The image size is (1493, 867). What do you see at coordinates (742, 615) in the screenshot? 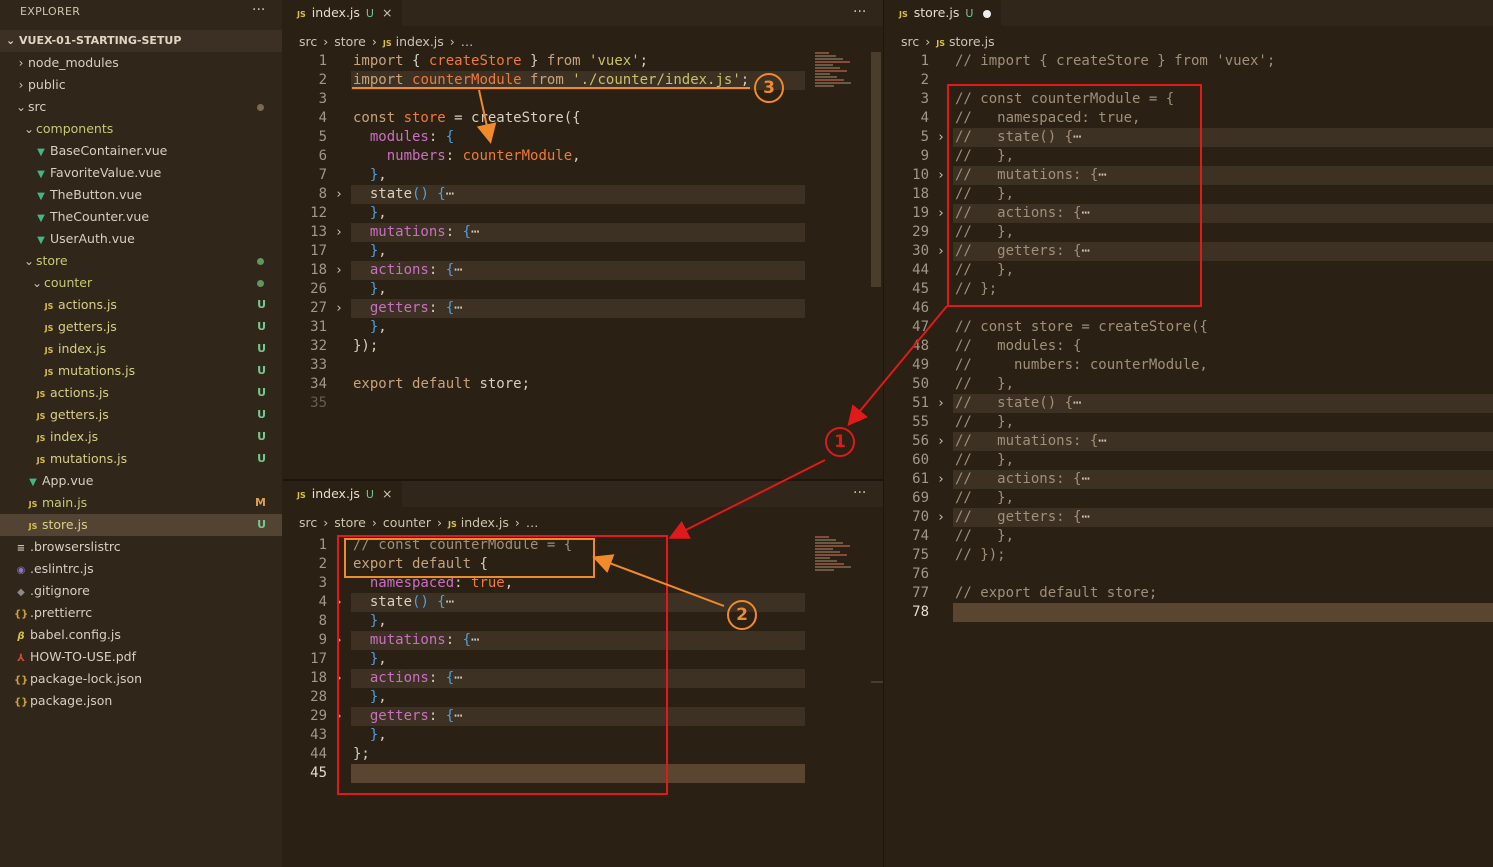
I see `callout-2: 2` at bounding box center [742, 615].